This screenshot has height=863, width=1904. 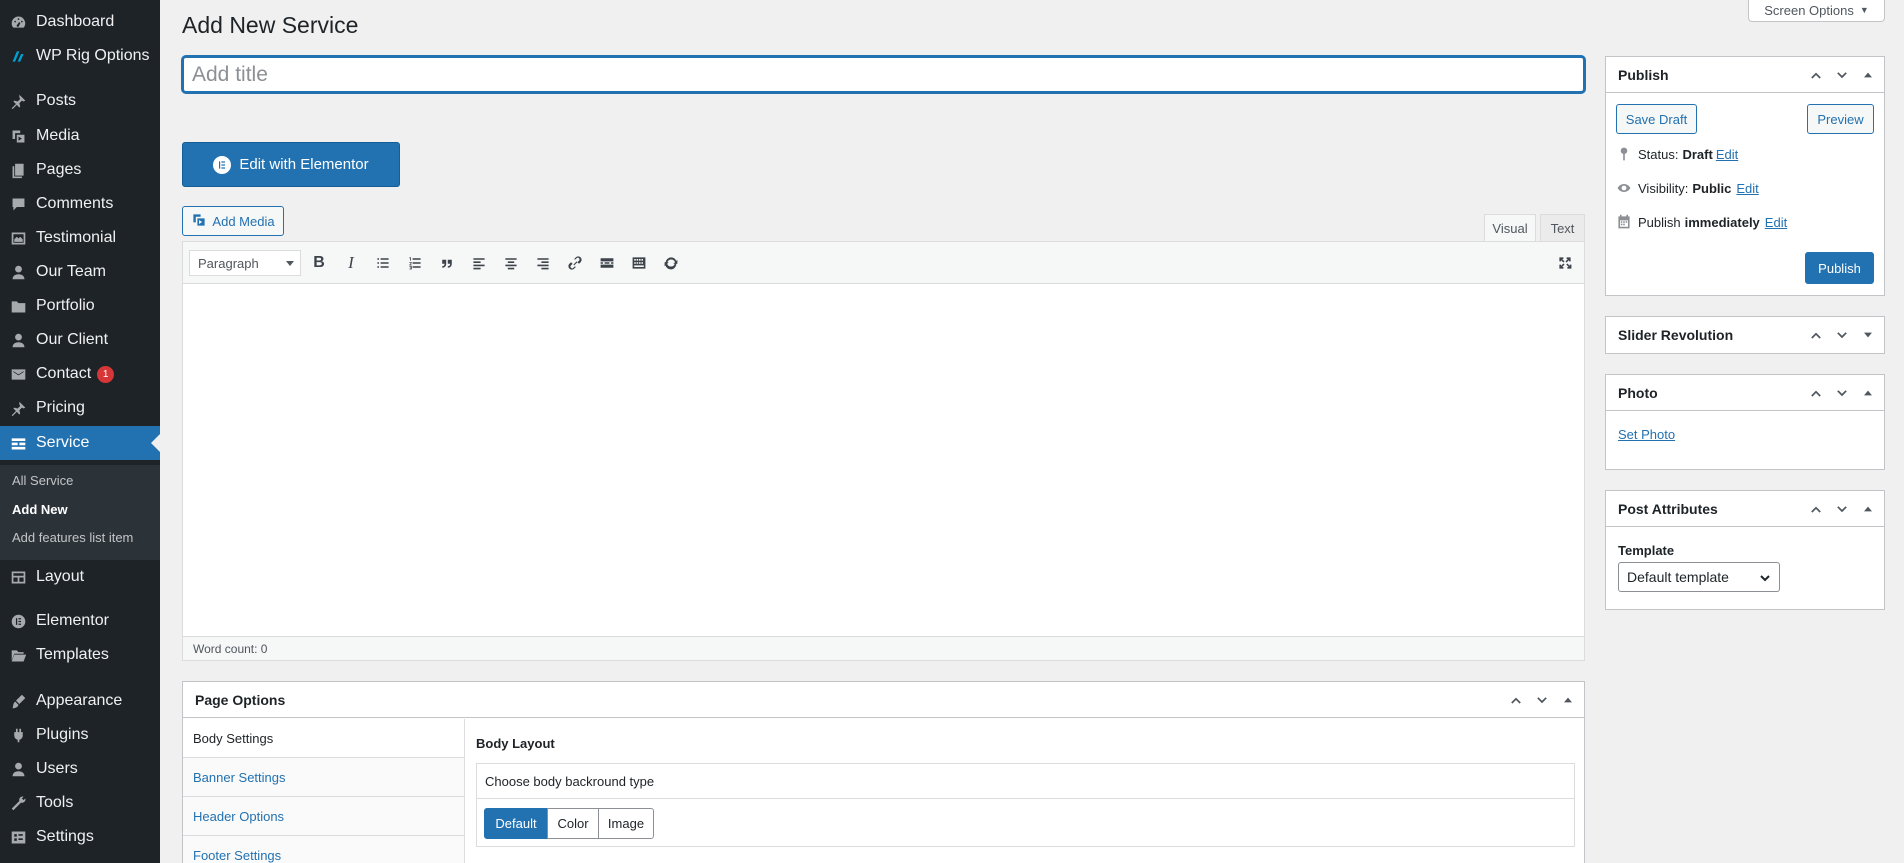 I want to click on sidebar-item-templates: Templates, so click(x=80, y=655).